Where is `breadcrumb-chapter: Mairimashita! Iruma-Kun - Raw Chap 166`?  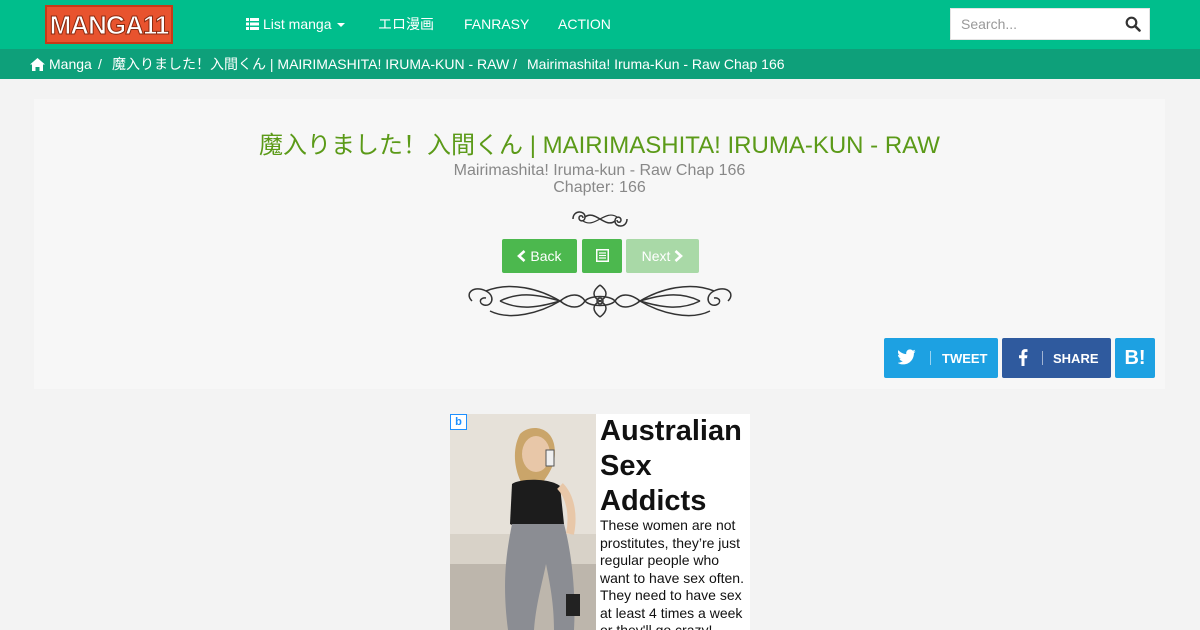 breadcrumb-chapter: Mairimashita! Iruma-Kun - Raw Chap 166 is located at coordinates (656, 64).